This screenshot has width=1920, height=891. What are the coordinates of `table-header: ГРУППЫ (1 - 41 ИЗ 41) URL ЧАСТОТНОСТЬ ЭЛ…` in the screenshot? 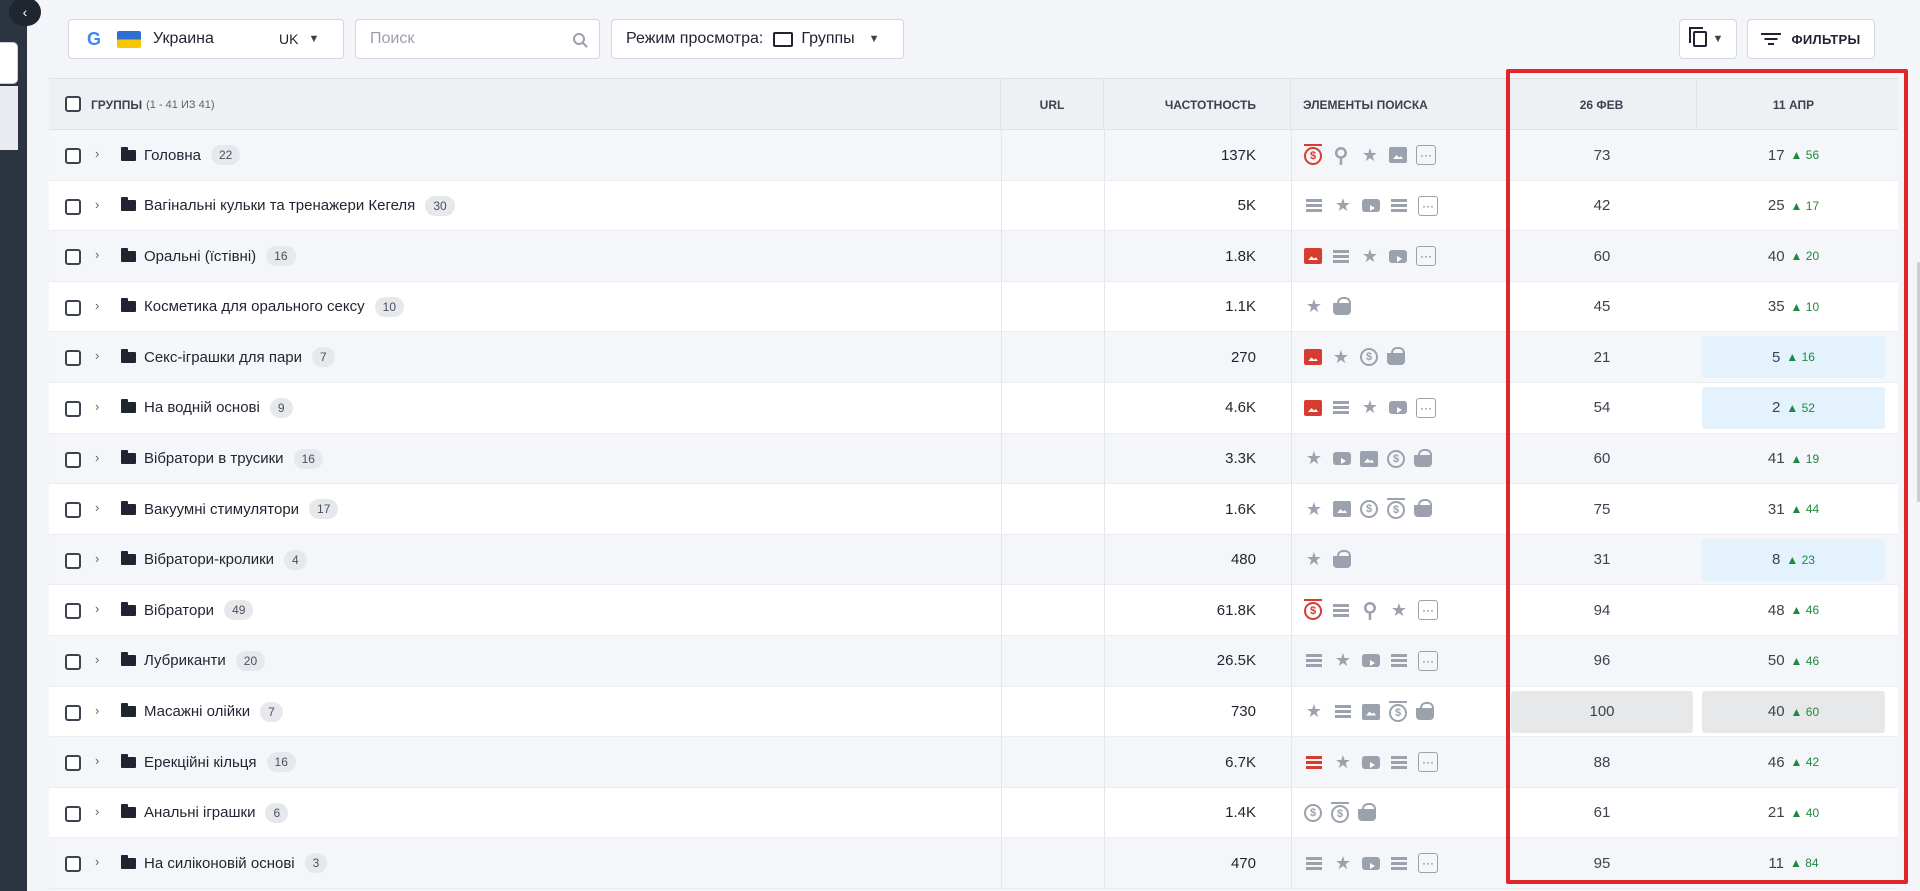 It's located at (973, 104).